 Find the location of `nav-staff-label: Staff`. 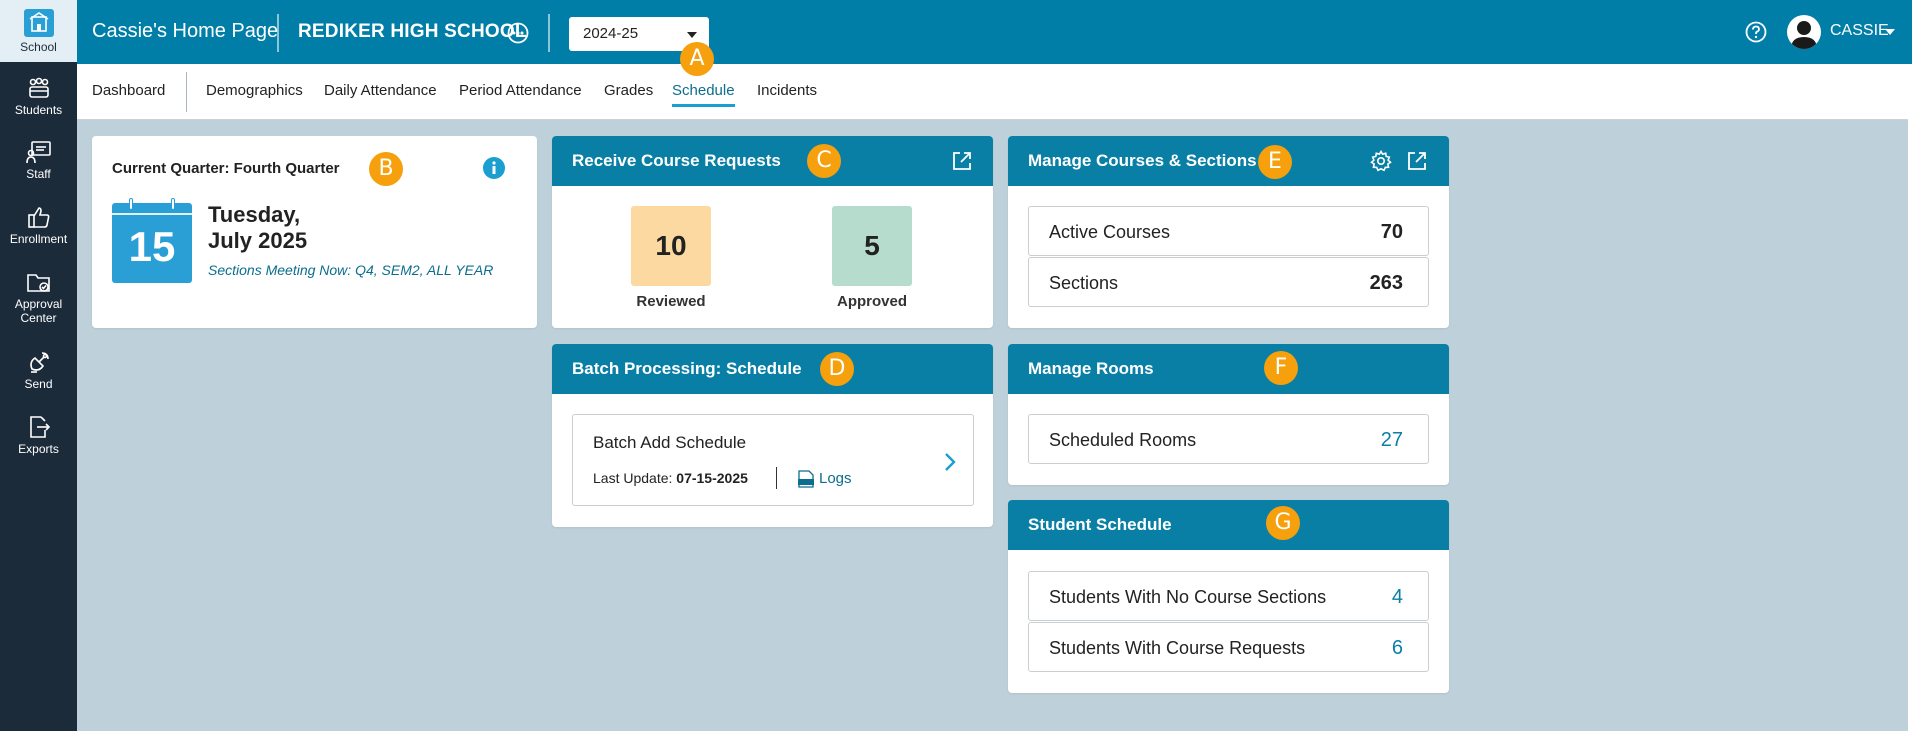

nav-staff-label: Staff is located at coordinates (38, 174).